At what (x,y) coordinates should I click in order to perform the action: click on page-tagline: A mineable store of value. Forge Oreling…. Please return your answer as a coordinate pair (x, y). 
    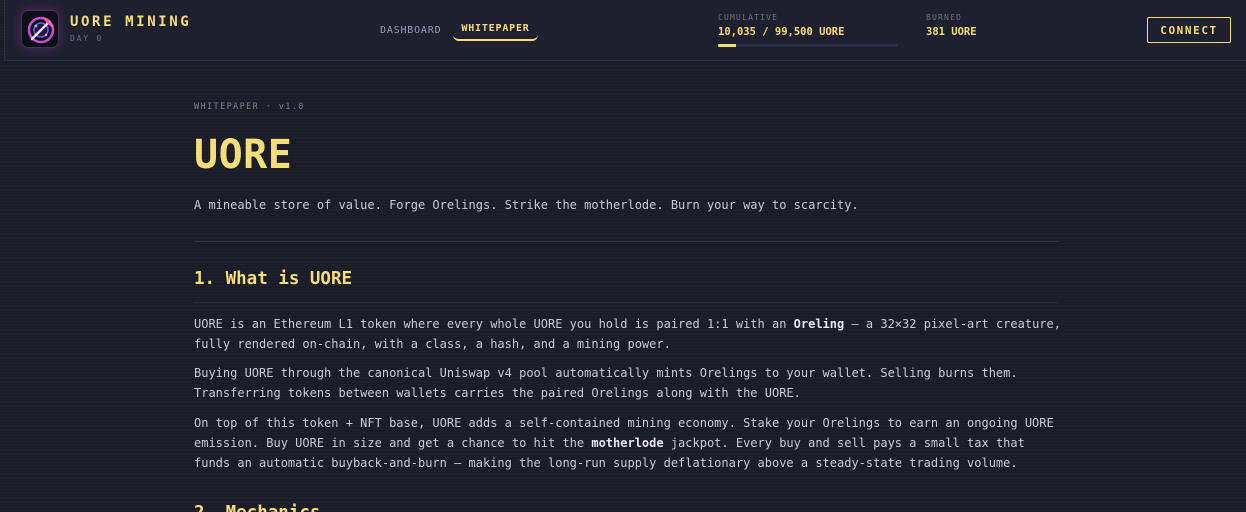
    Looking at the image, I should click on (526, 205).